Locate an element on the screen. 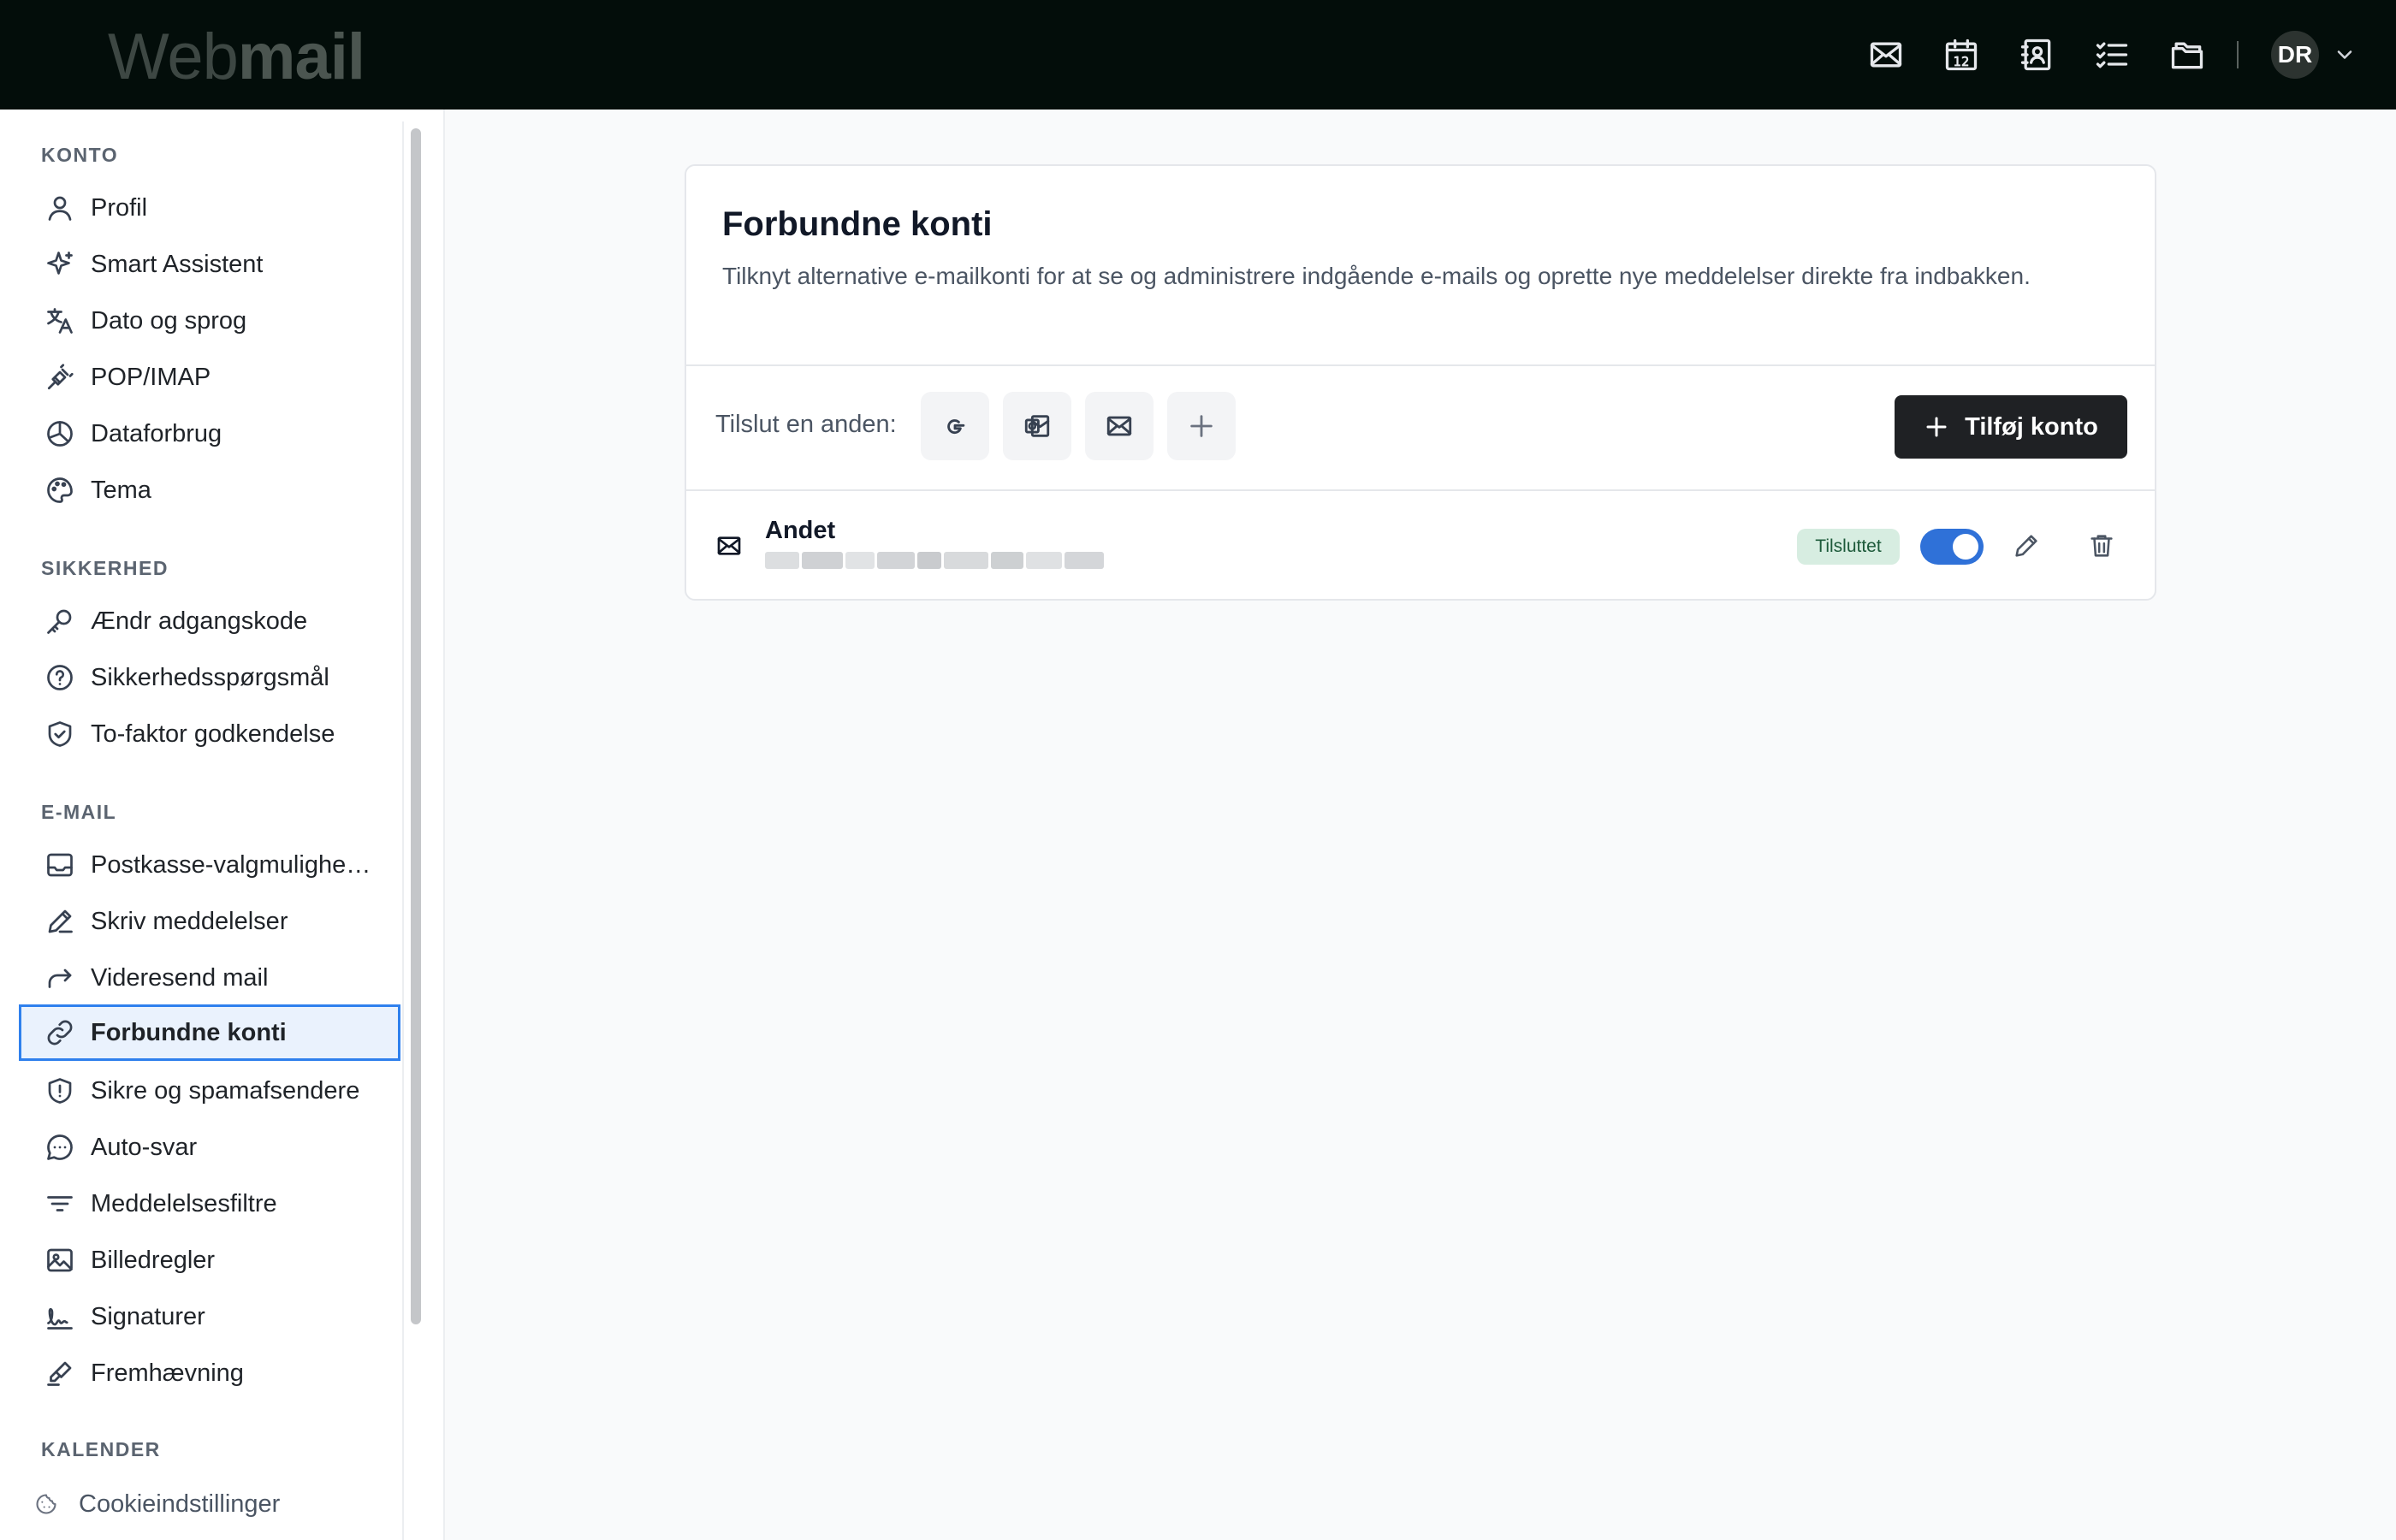 The width and height of the screenshot is (2396, 1540). sidebar-item-label: Smart Assistent is located at coordinates (178, 264).